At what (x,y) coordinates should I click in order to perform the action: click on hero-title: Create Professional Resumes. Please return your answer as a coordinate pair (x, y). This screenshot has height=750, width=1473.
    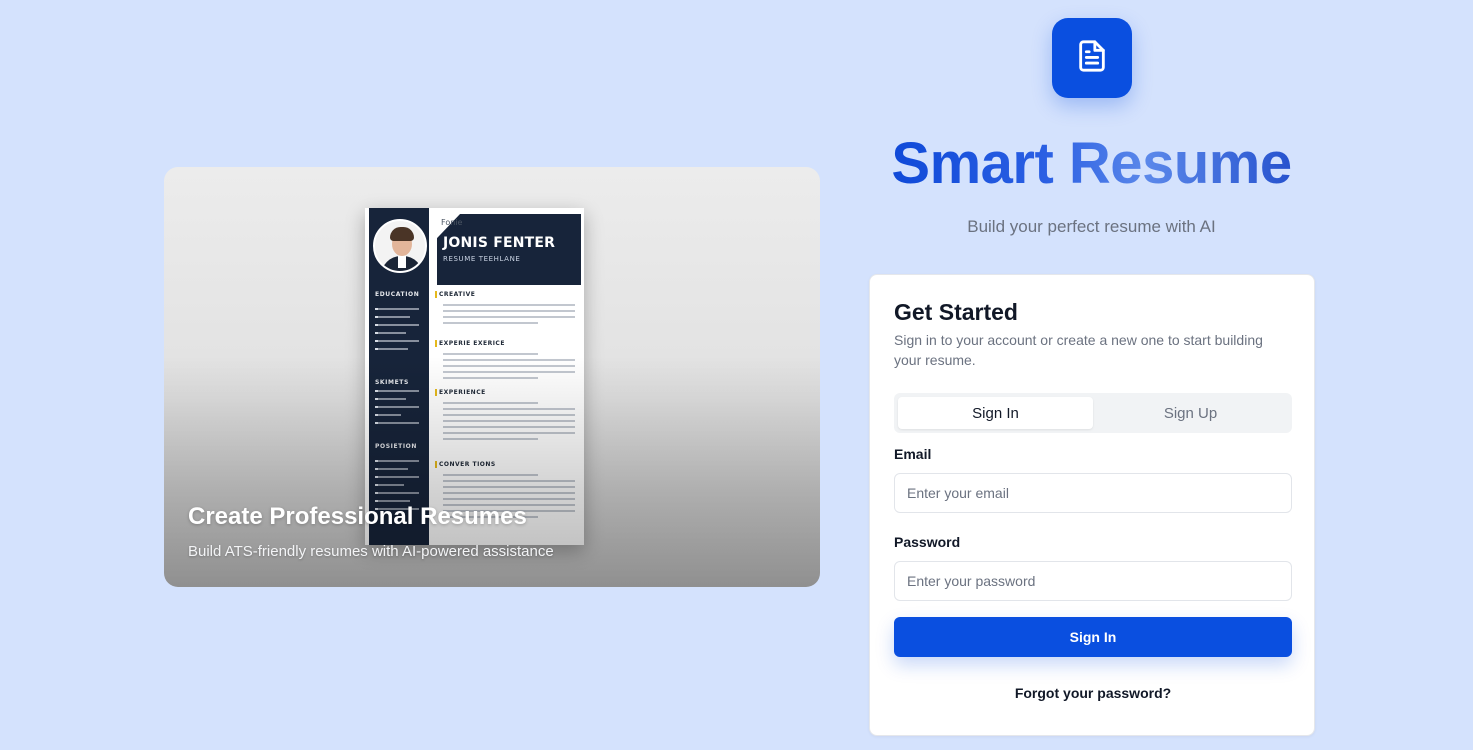
    Looking at the image, I should click on (357, 516).